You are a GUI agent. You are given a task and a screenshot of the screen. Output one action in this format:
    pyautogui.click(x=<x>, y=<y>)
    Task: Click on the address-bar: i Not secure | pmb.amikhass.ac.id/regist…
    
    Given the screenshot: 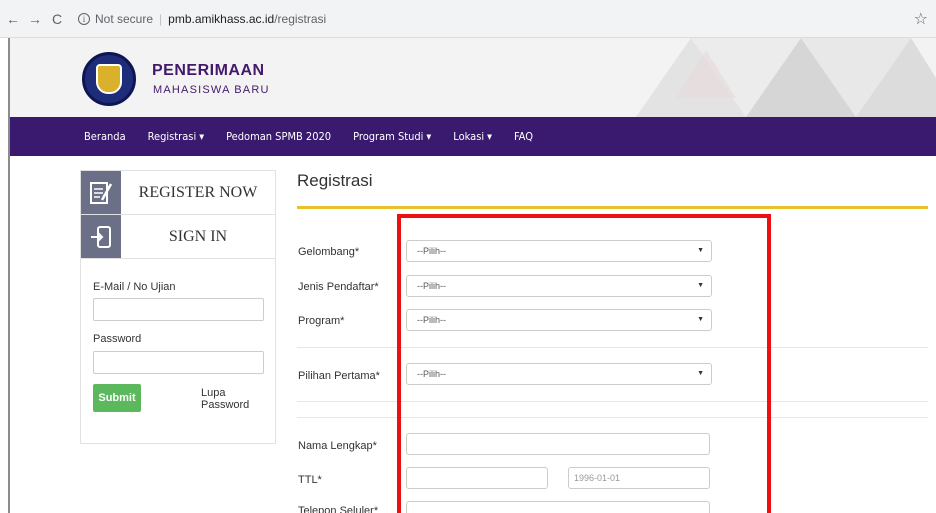 What is the action you would take?
    pyautogui.click(x=468, y=19)
    